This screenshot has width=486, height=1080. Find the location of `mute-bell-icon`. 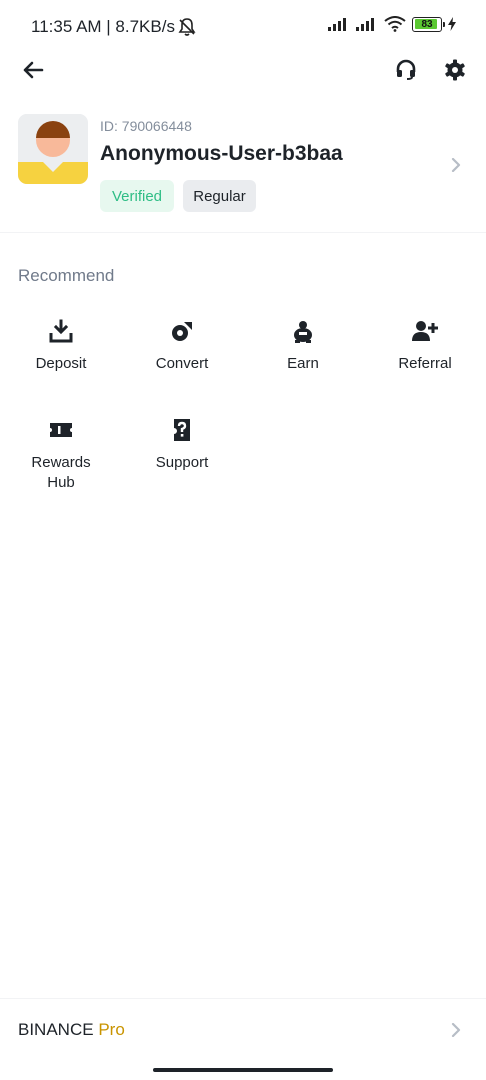

mute-bell-icon is located at coordinates (187, 27).